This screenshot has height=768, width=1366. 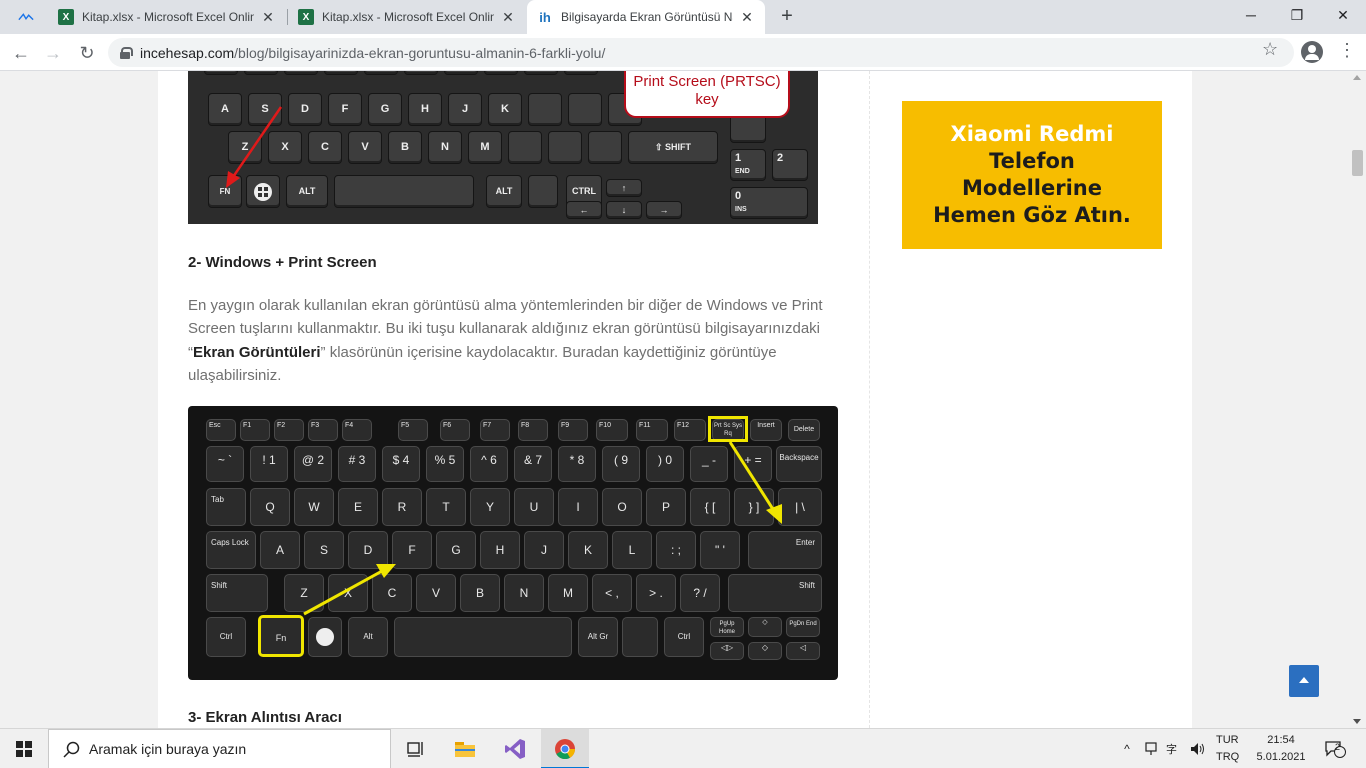 What do you see at coordinates (542, 528) in the screenshot?
I see `yellow-arrow-icon` at bounding box center [542, 528].